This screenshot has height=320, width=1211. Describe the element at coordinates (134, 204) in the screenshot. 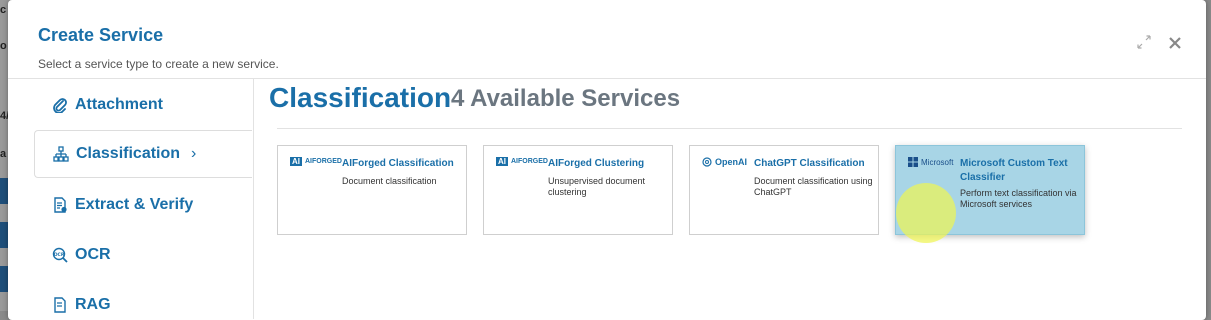

I see `sidebar-item-label: Extract & Verify` at that location.